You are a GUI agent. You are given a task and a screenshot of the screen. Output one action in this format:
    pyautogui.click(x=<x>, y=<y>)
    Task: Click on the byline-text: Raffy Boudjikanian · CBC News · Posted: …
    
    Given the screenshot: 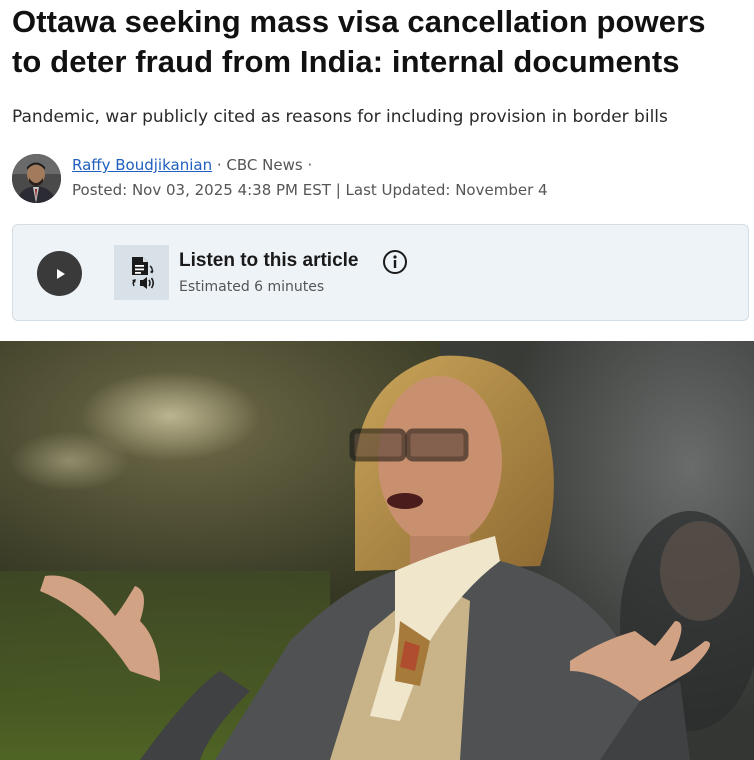 What is the action you would take?
    pyautogui.click(x=310, y=178)
    